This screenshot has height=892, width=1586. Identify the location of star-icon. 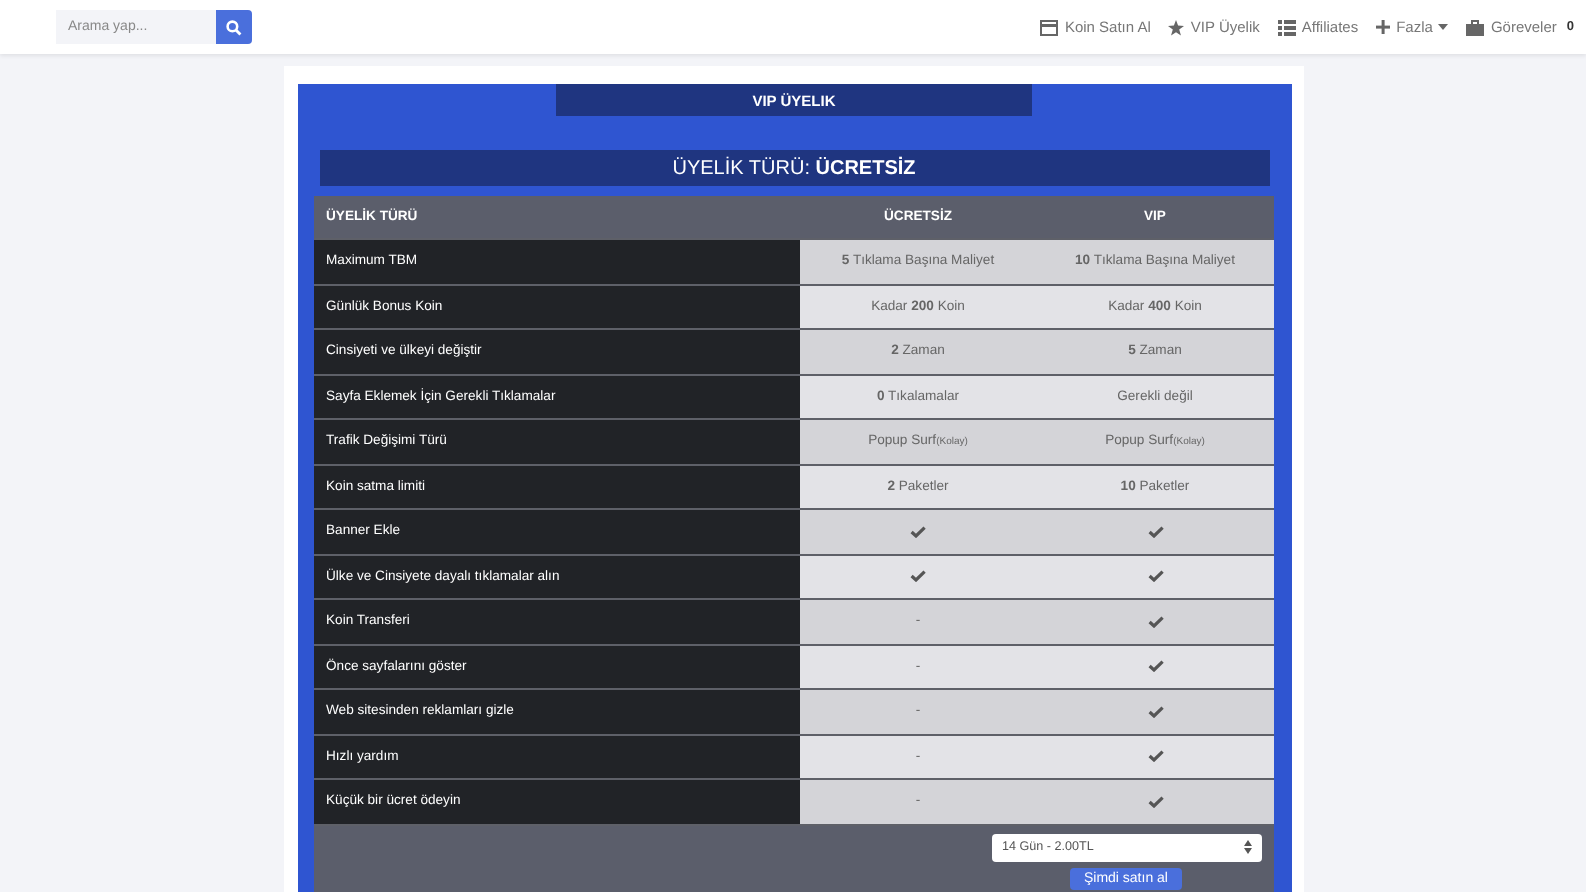
(1176, 27).